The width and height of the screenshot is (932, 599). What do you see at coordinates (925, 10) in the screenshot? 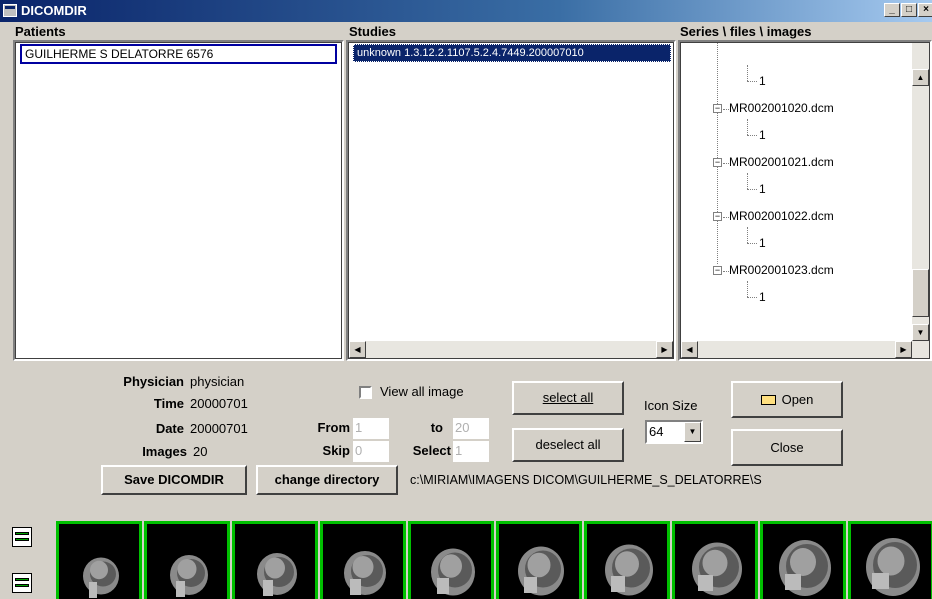
I see `close-window-button: ×` at bounding box center [925, 10].